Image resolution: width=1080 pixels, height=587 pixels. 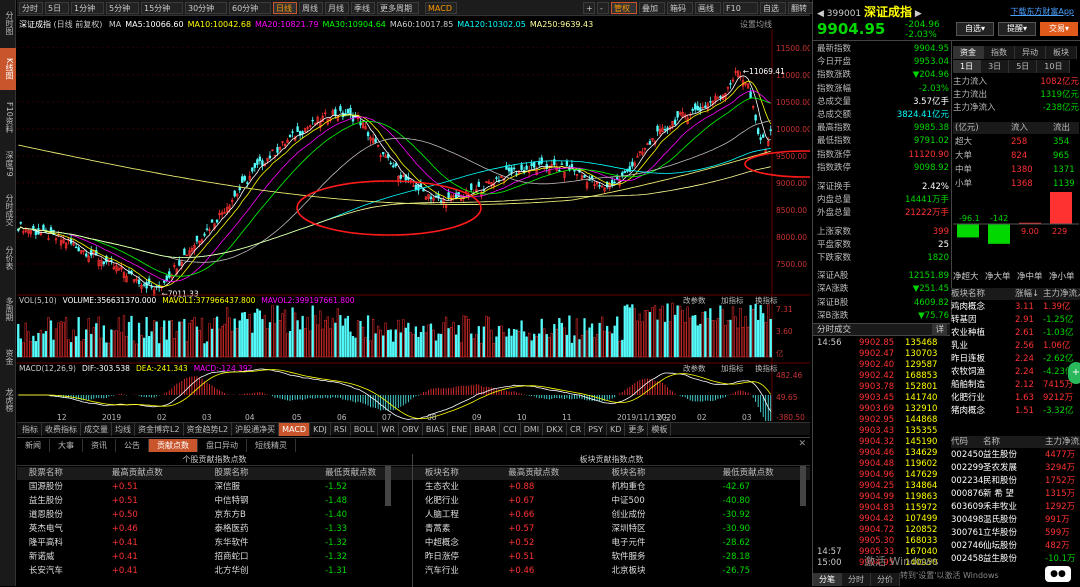 I want to click on table-row: 青蒿素 +0.57 深圳特区 -30.90, so click(x=611, y=529).